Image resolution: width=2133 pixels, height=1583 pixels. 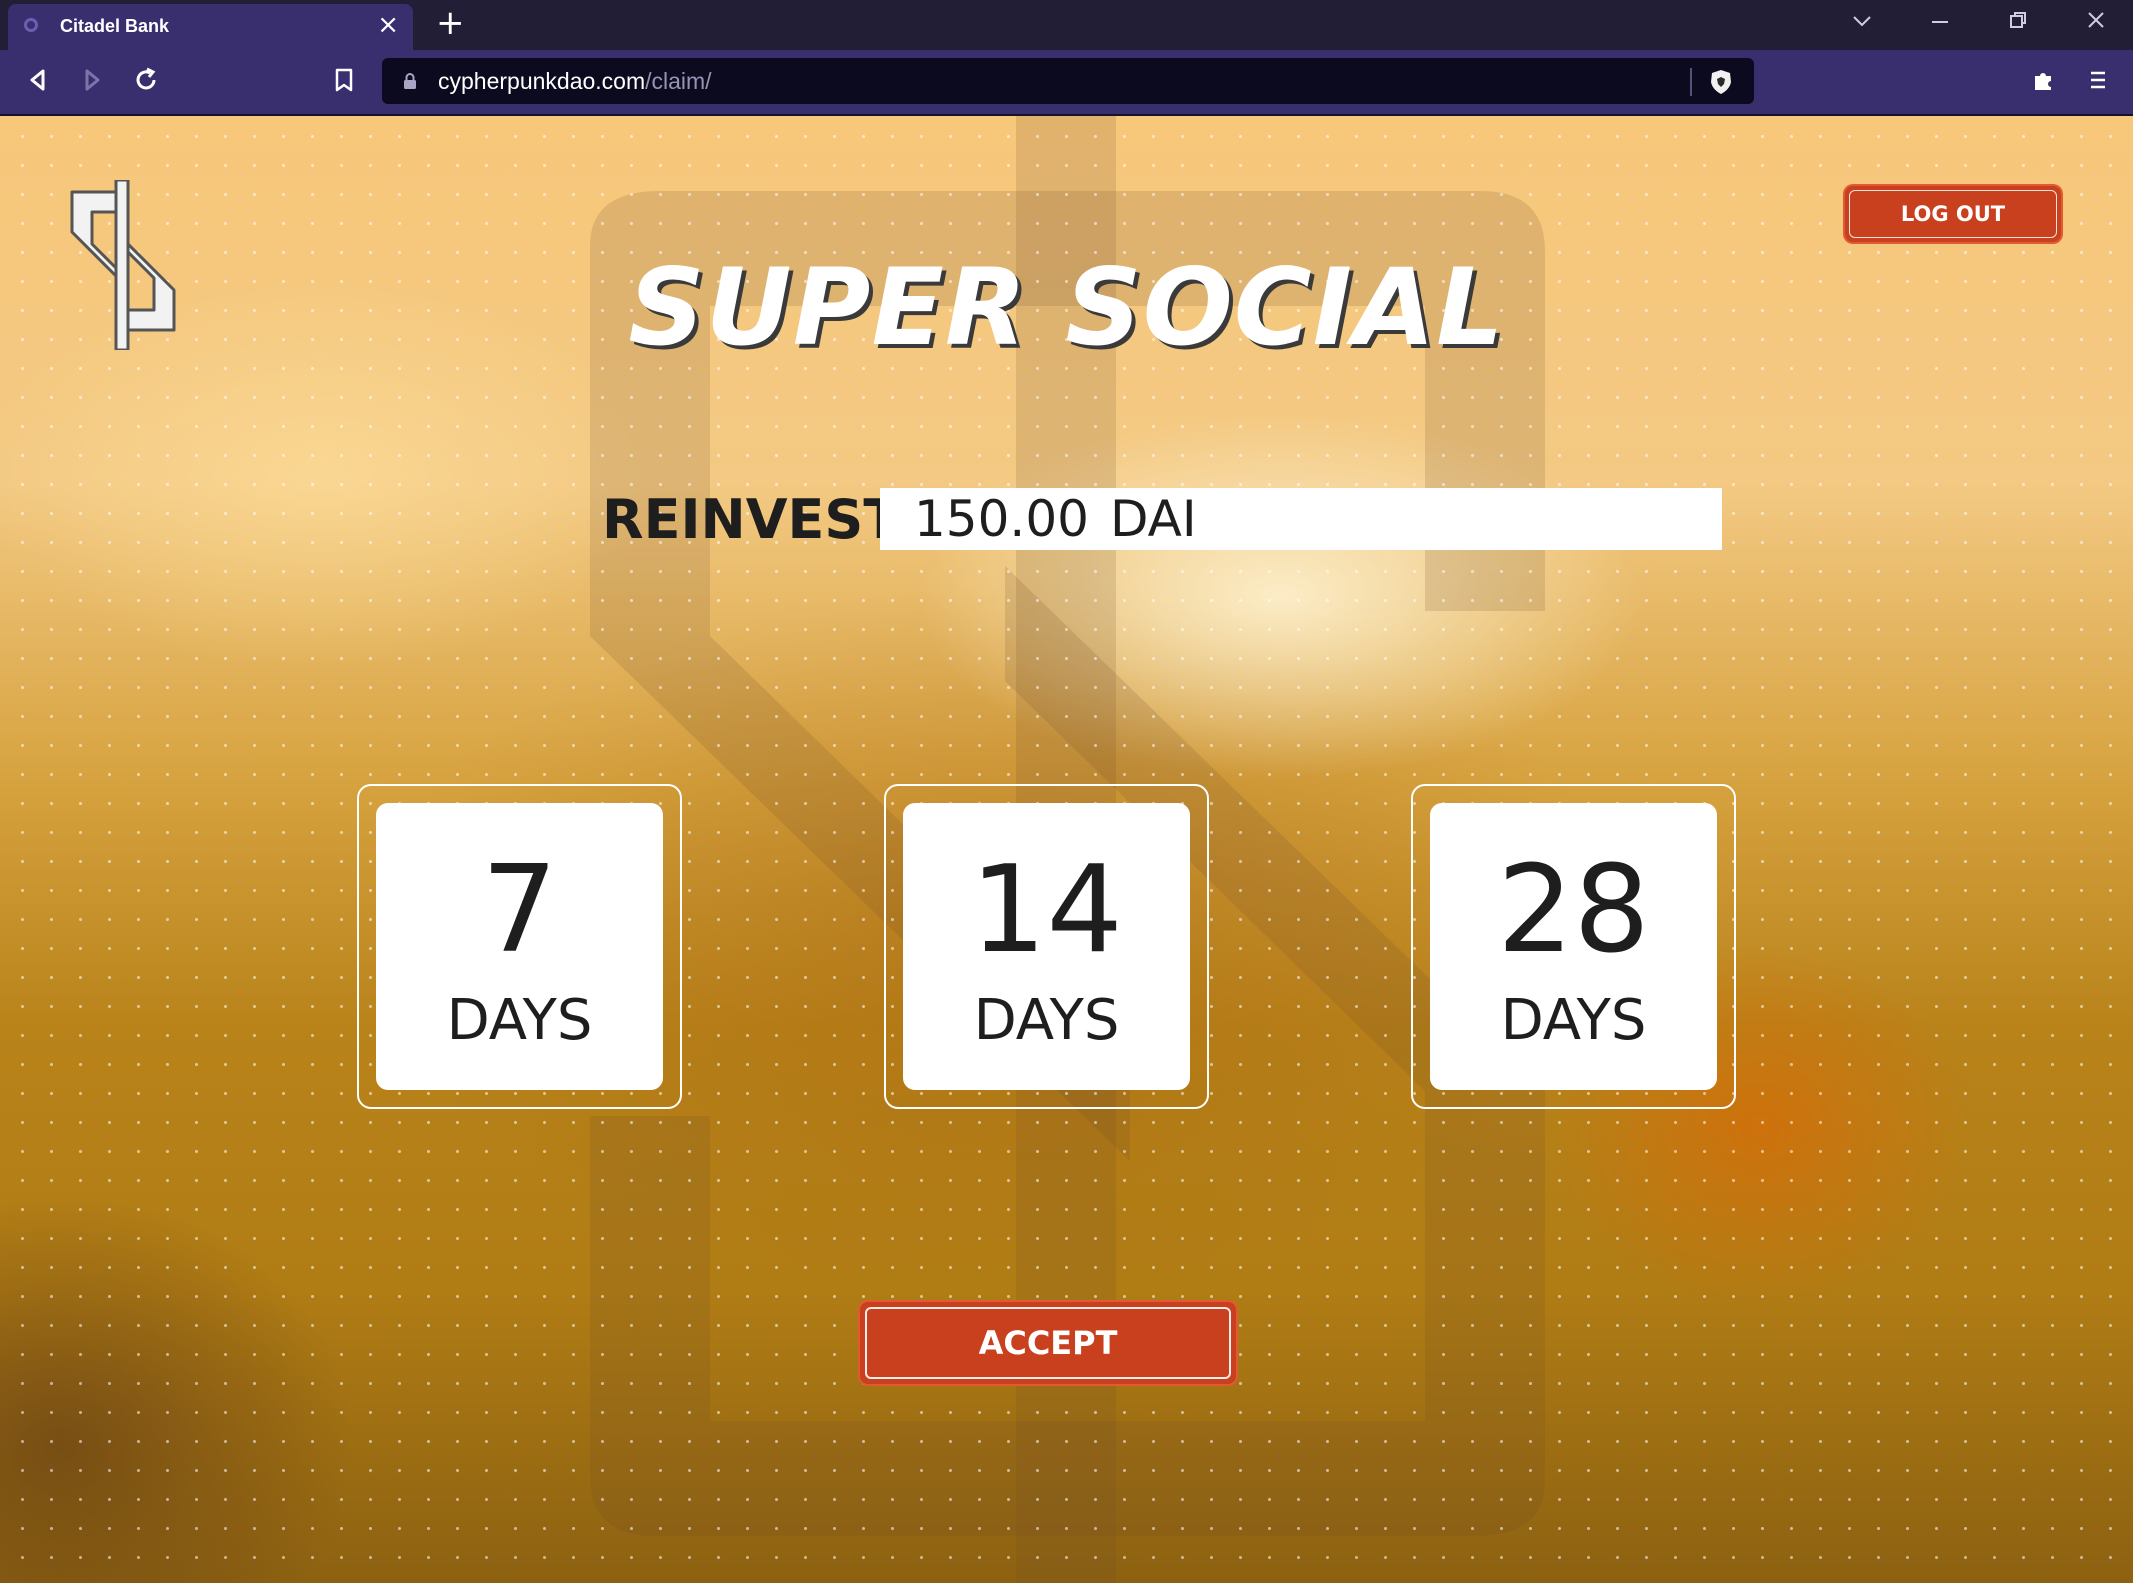 I want to click on option-card-inner: 7 DAYS, so click(x=519, y=946).